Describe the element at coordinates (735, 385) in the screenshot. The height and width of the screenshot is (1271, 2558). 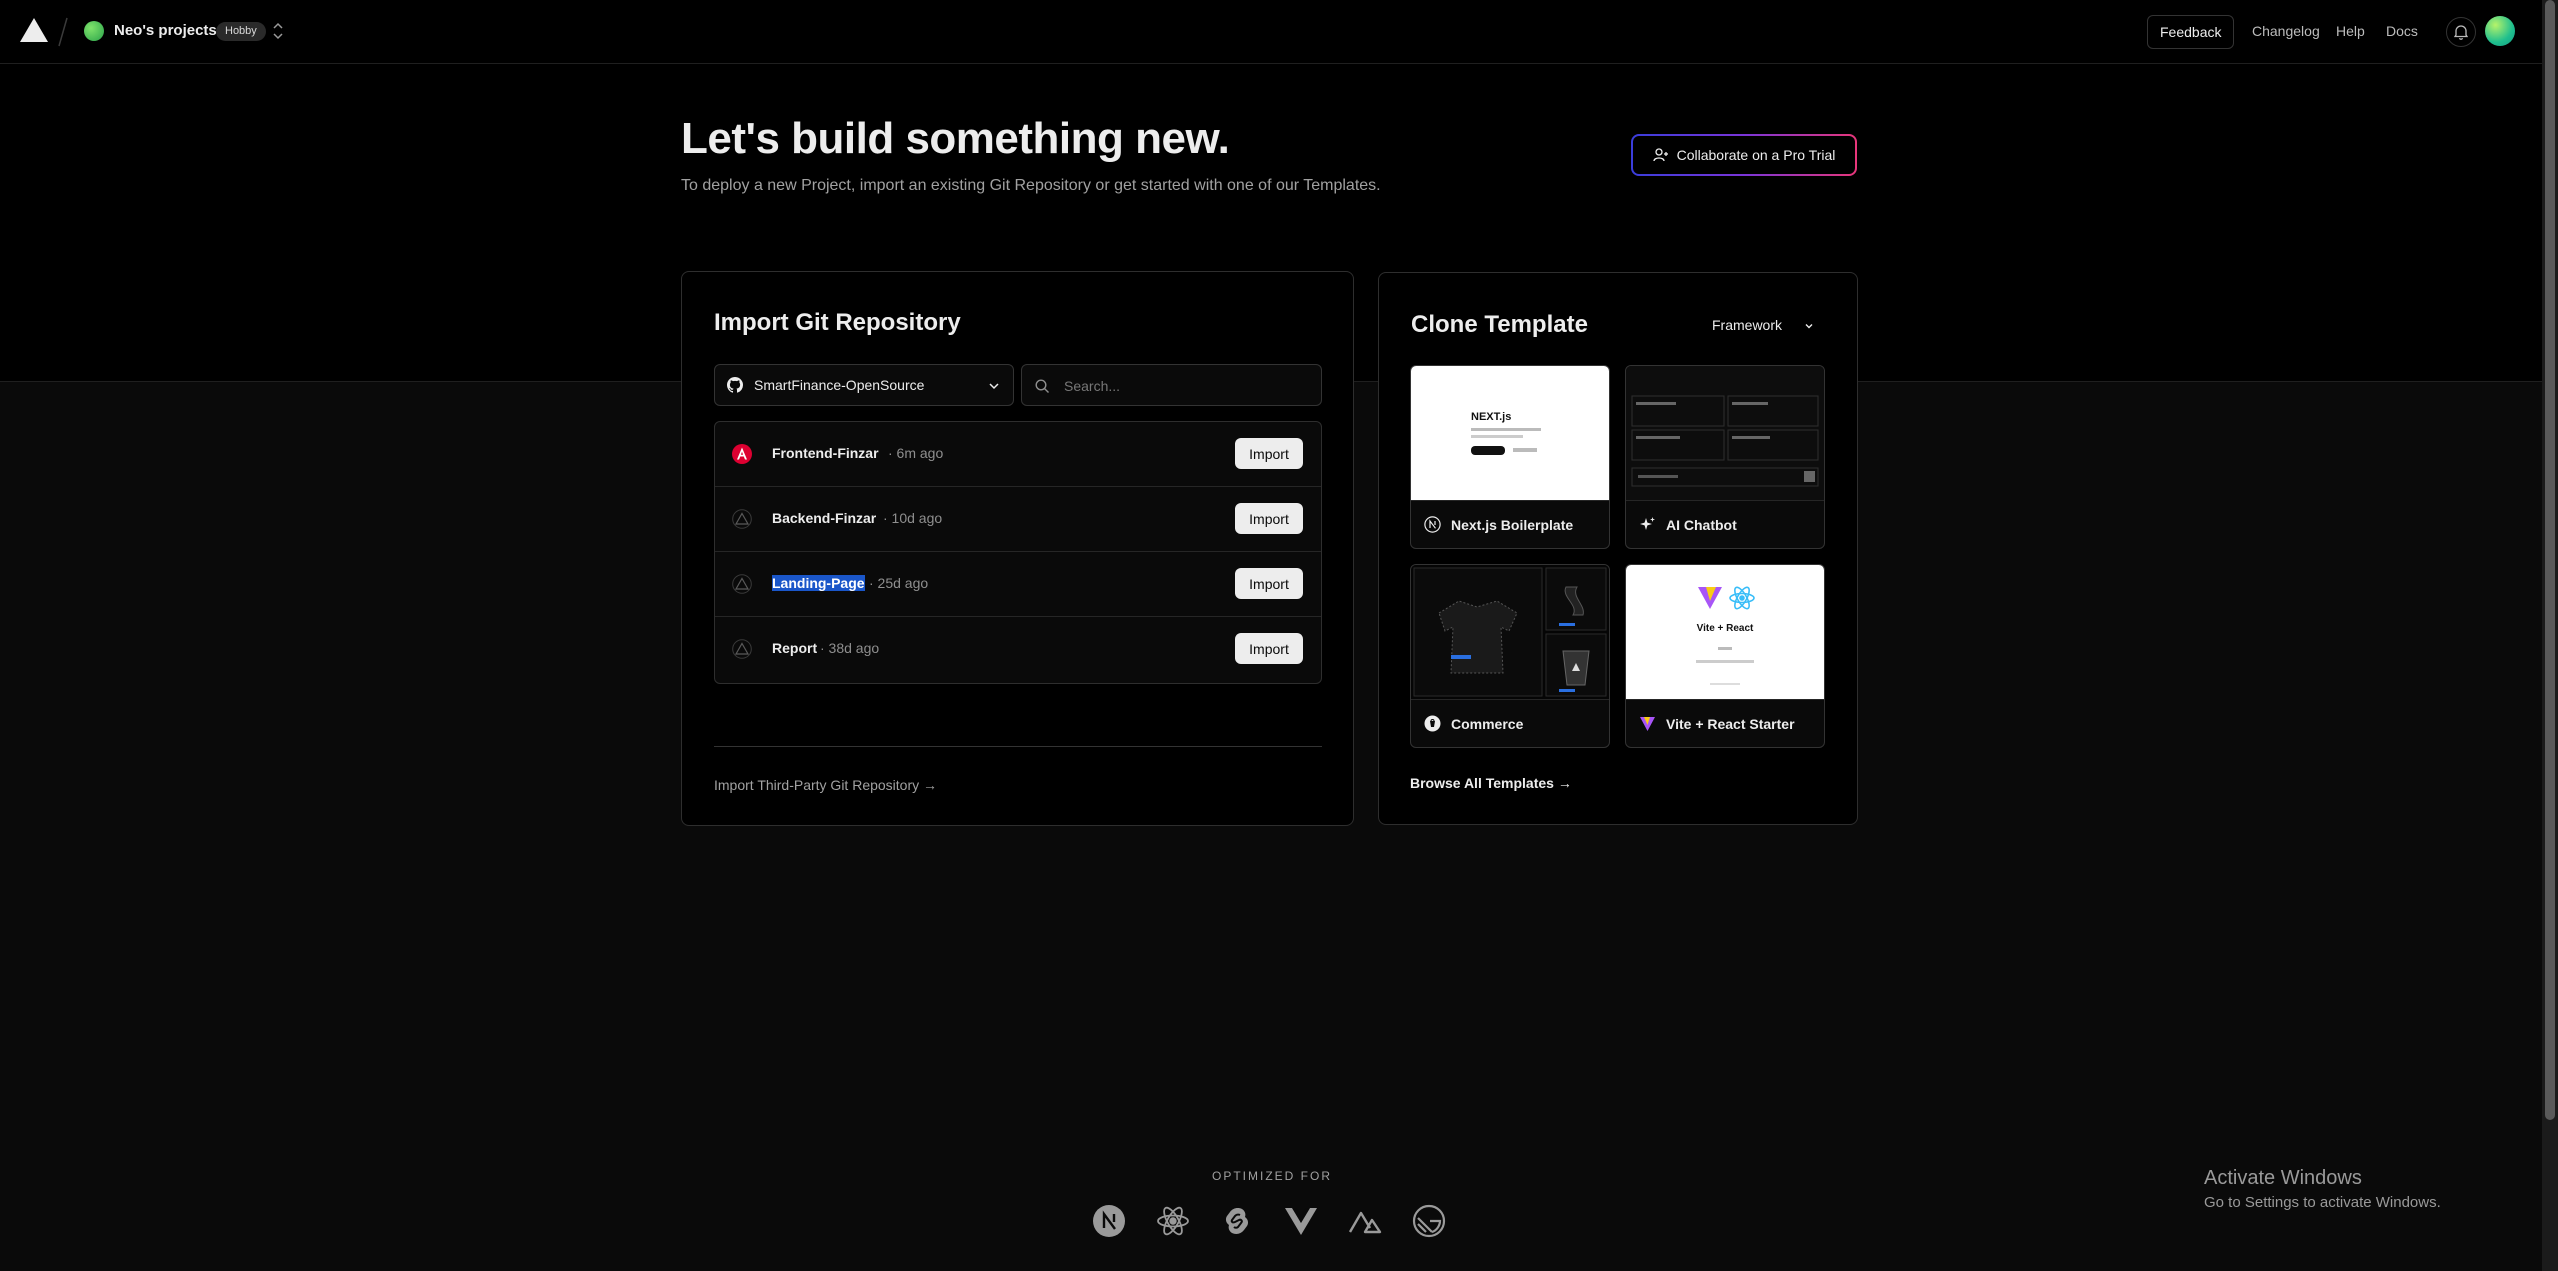
I see `github-icon` at that location.